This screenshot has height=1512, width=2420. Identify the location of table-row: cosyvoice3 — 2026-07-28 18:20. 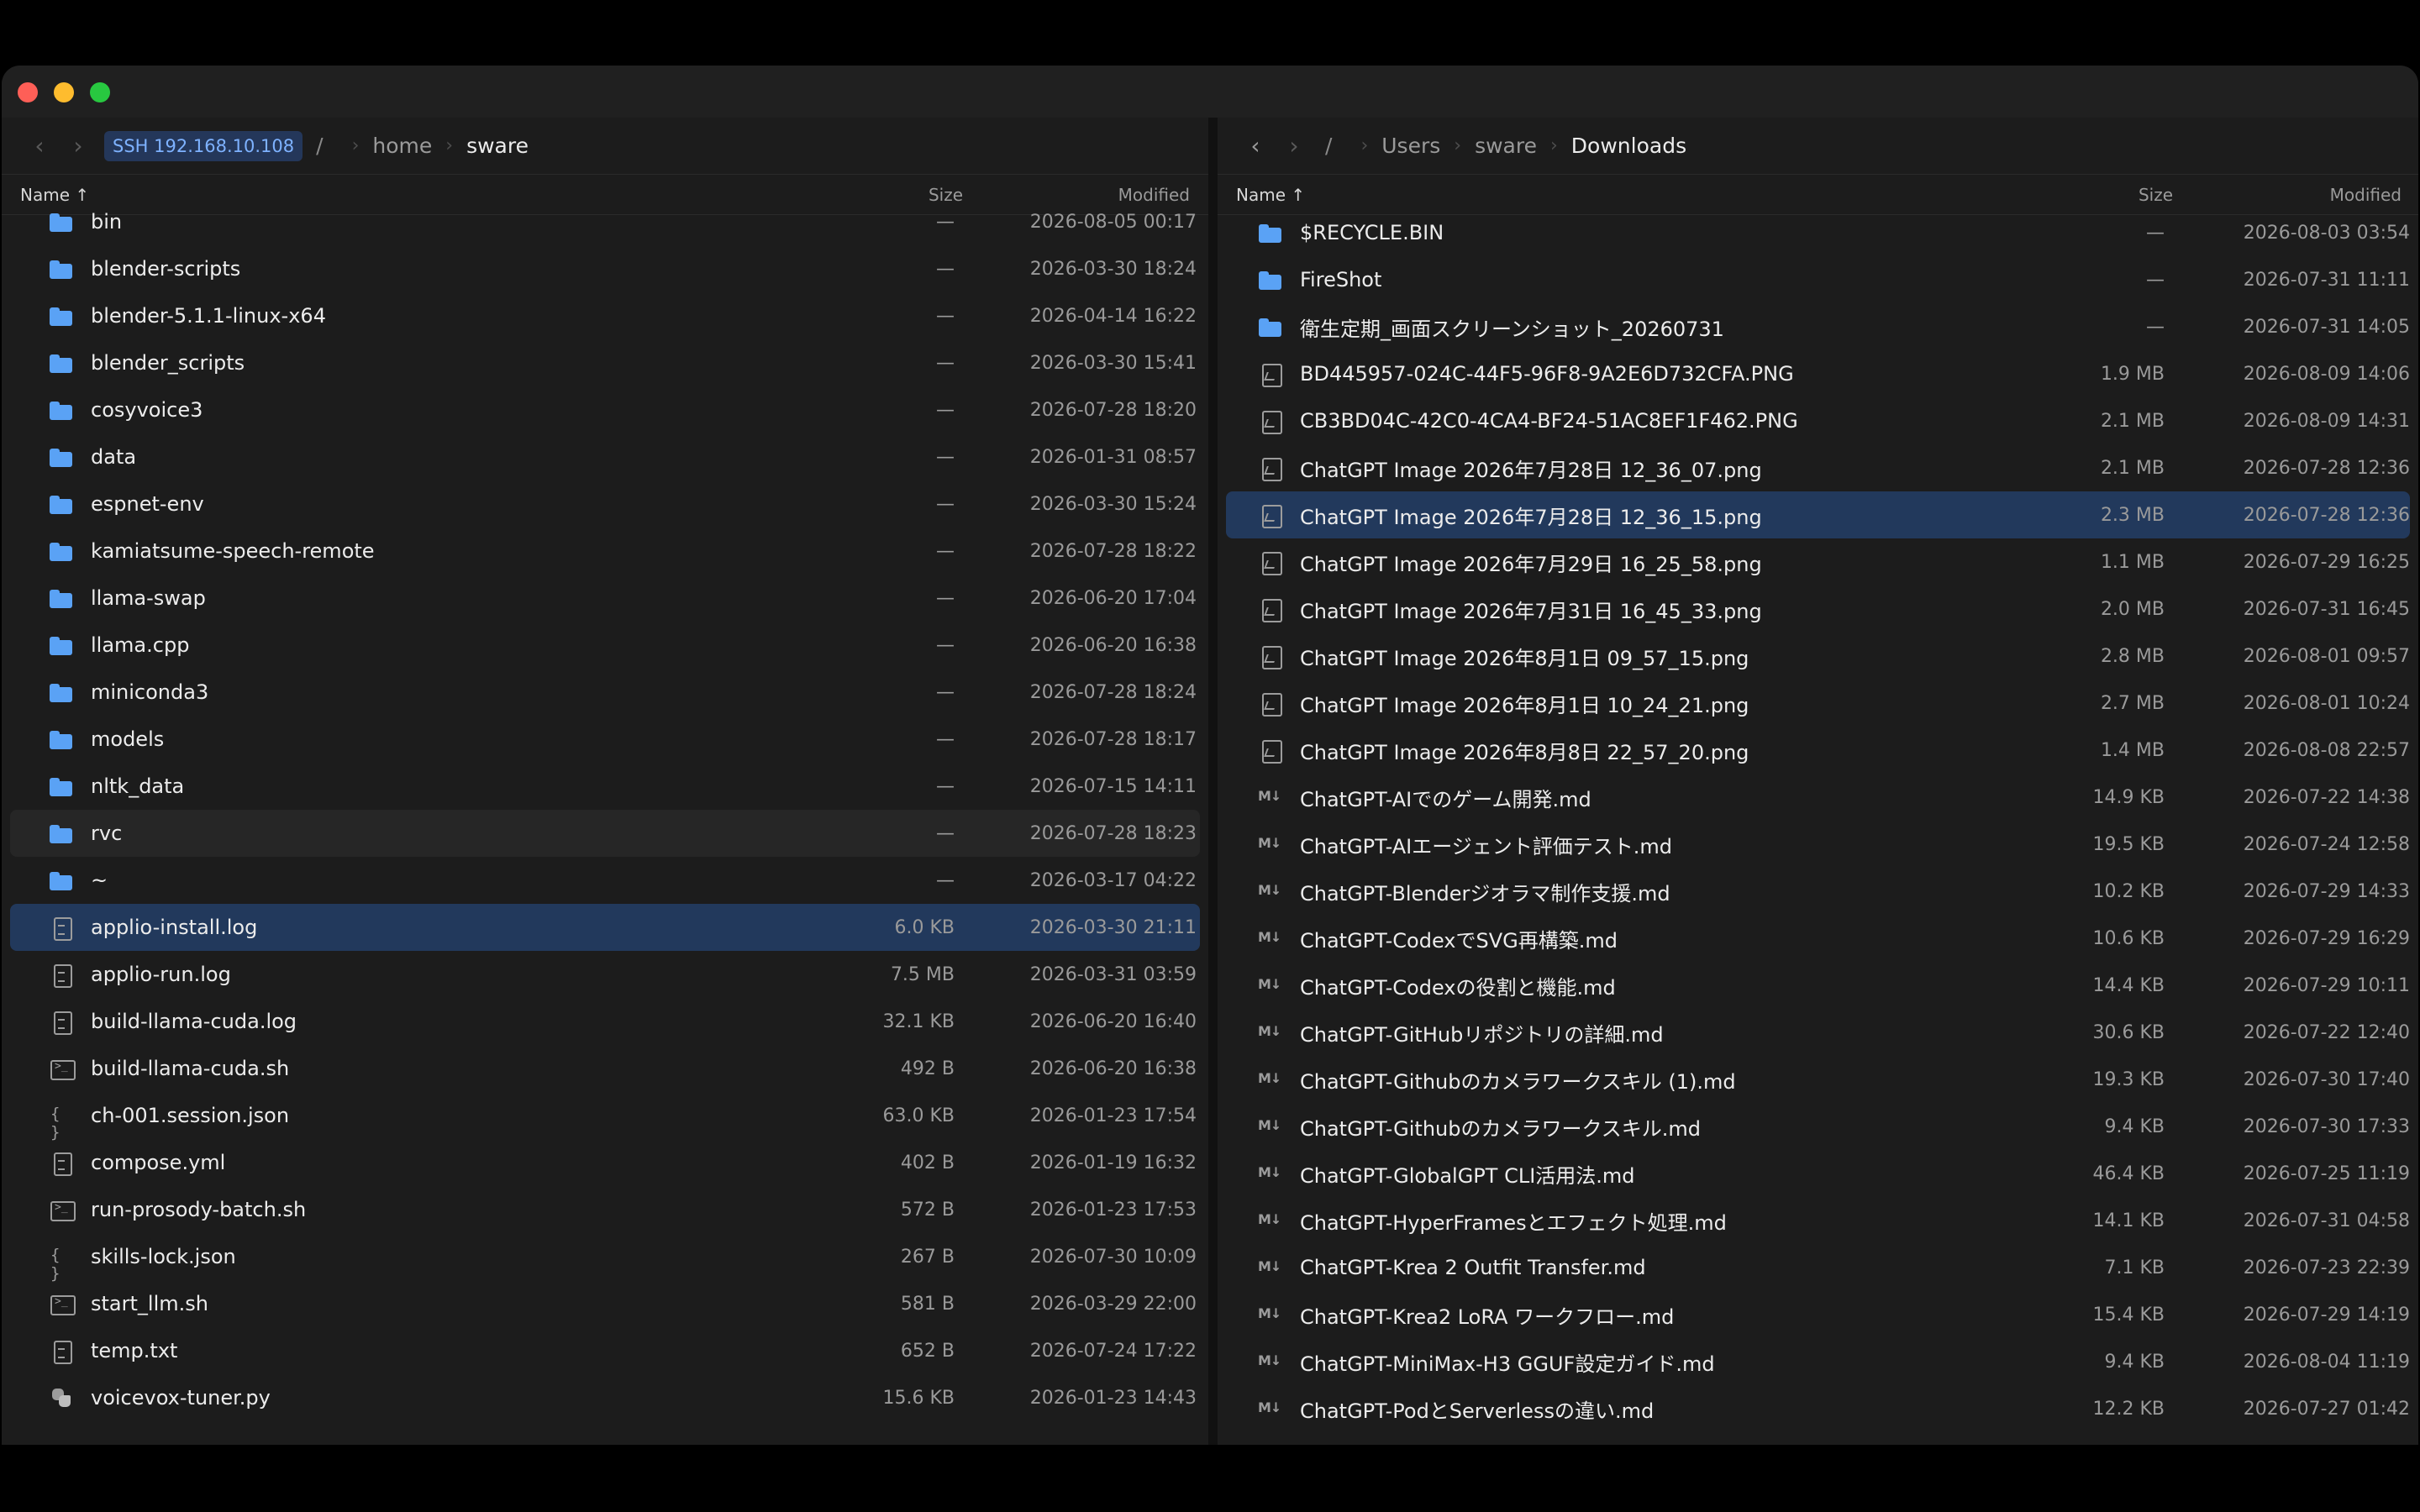
(605, 409).